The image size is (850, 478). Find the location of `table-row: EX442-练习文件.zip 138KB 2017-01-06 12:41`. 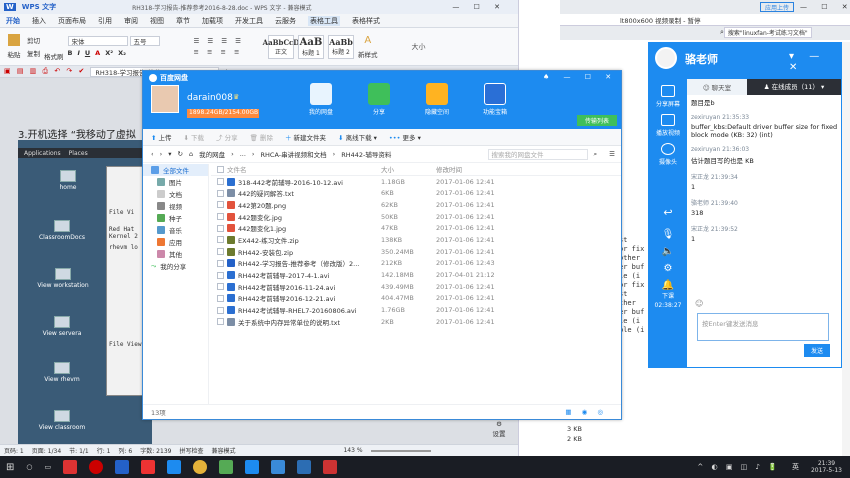

table-row: EX442-练习文件.zip 138KB 2017-01-06 12:41 is located at coordinates (416, 240).